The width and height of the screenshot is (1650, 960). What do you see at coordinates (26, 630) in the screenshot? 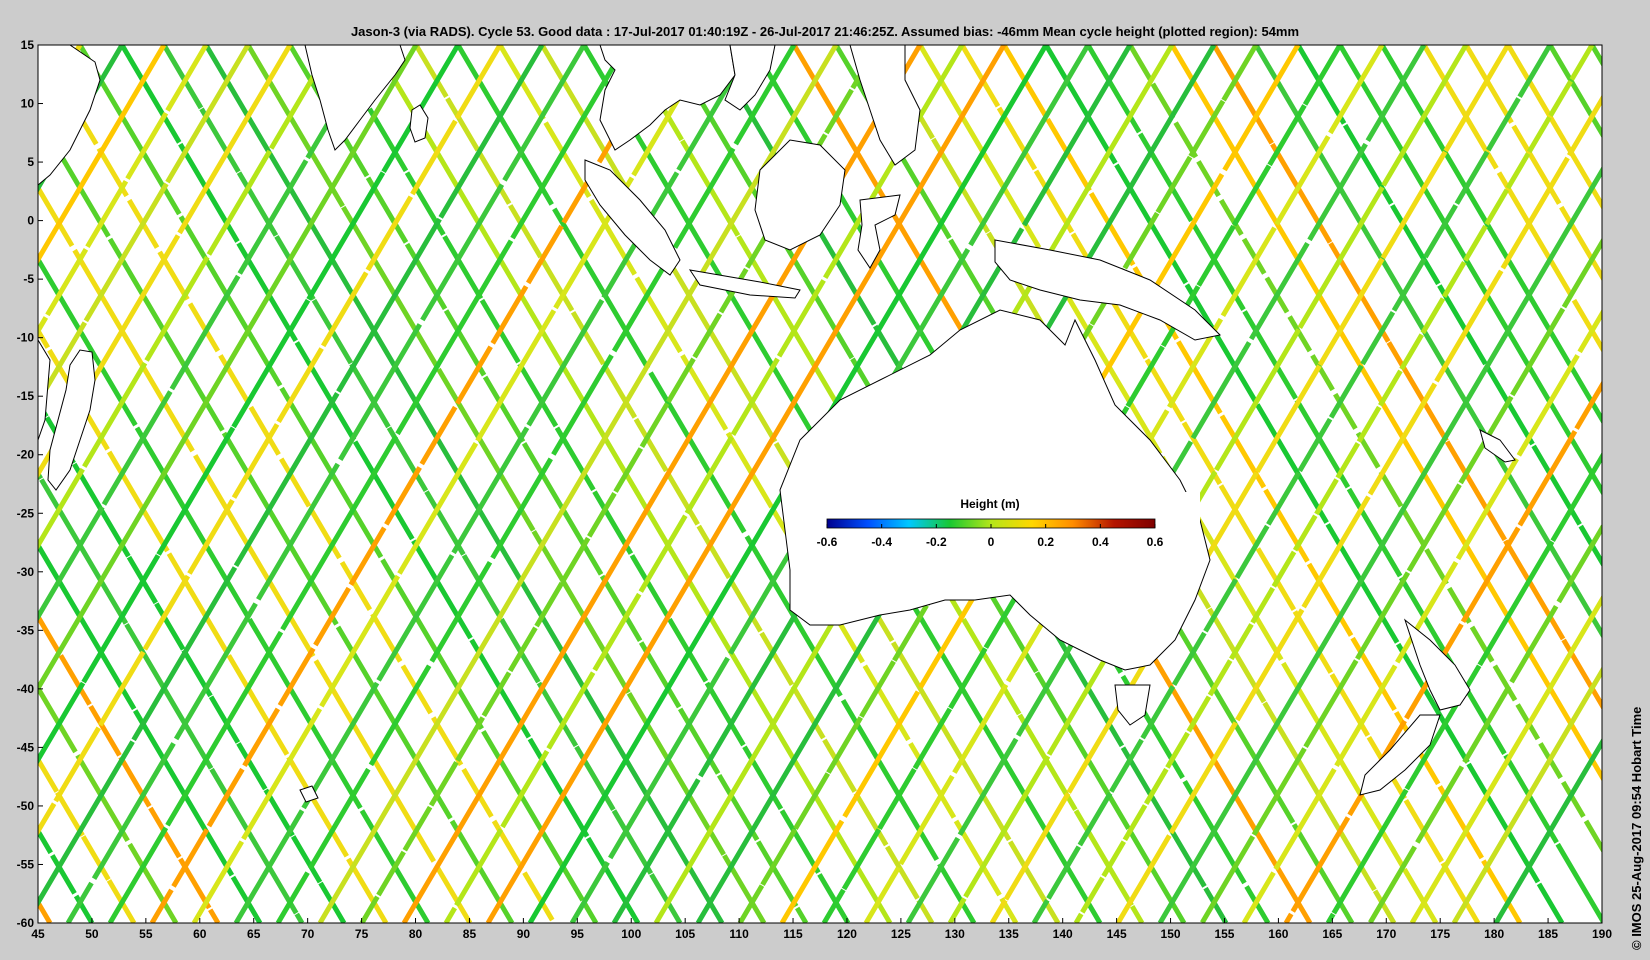
I see `y-tick-label: -35` at bounding box center [26, 630].